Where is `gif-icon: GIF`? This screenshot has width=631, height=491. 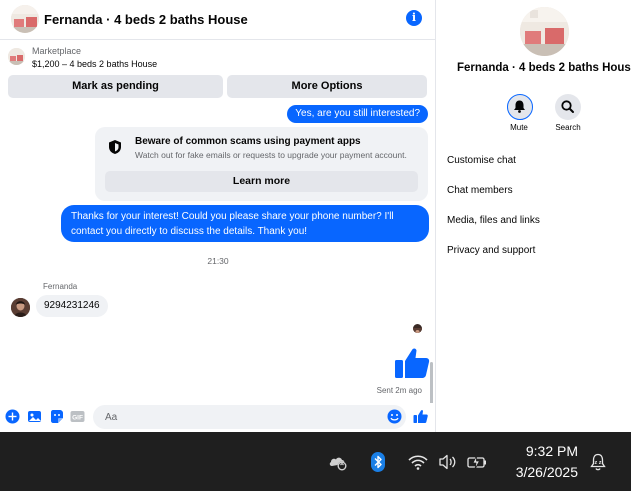
gif-icon: GIF is located at coordinates (77, 416).